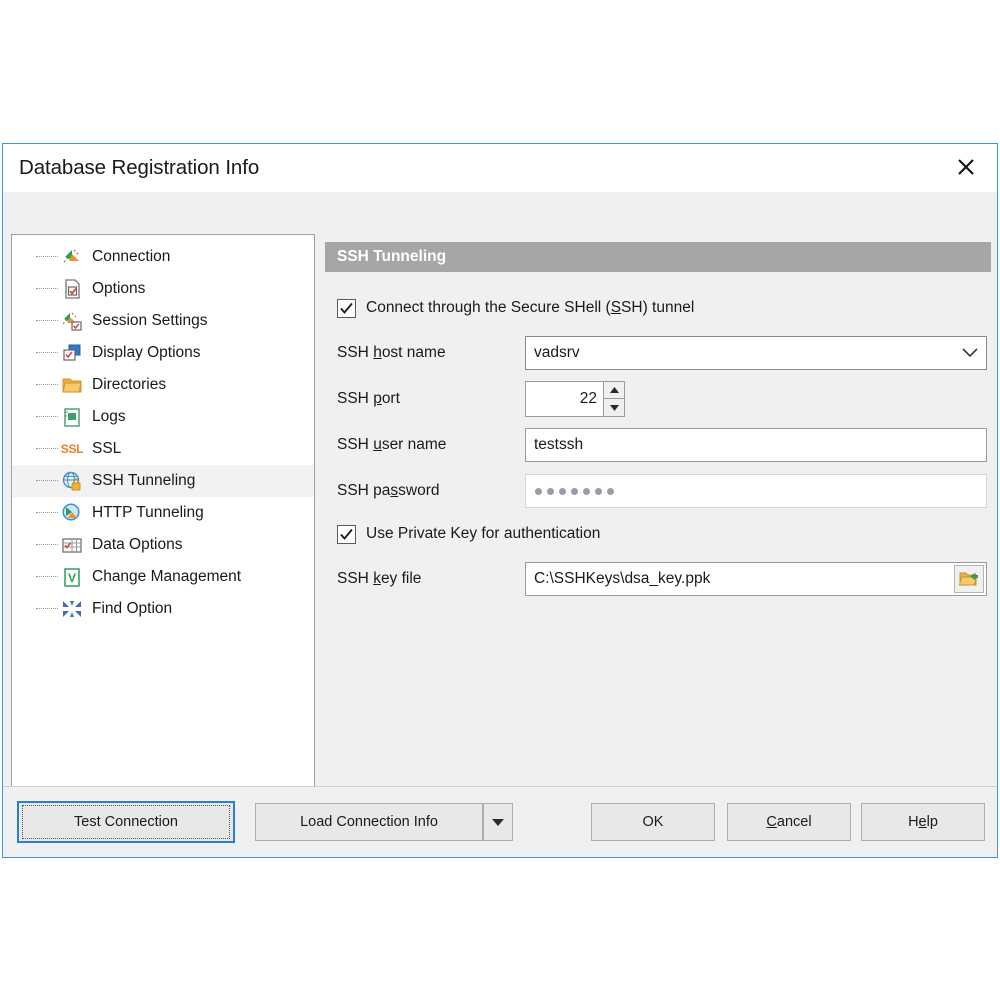  I want to click on ssh-port-input, so click(564, 399).